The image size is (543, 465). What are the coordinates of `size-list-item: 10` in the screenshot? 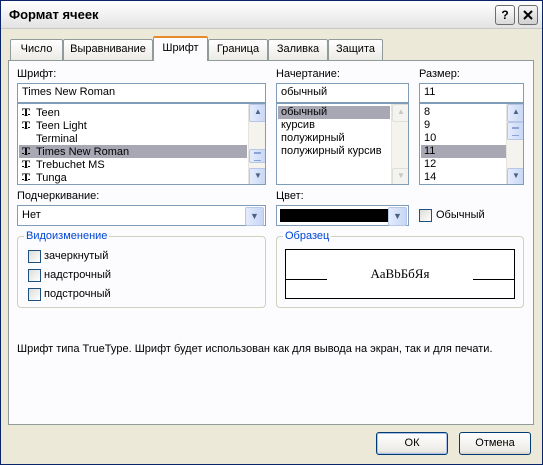 It's located at (463, 138).